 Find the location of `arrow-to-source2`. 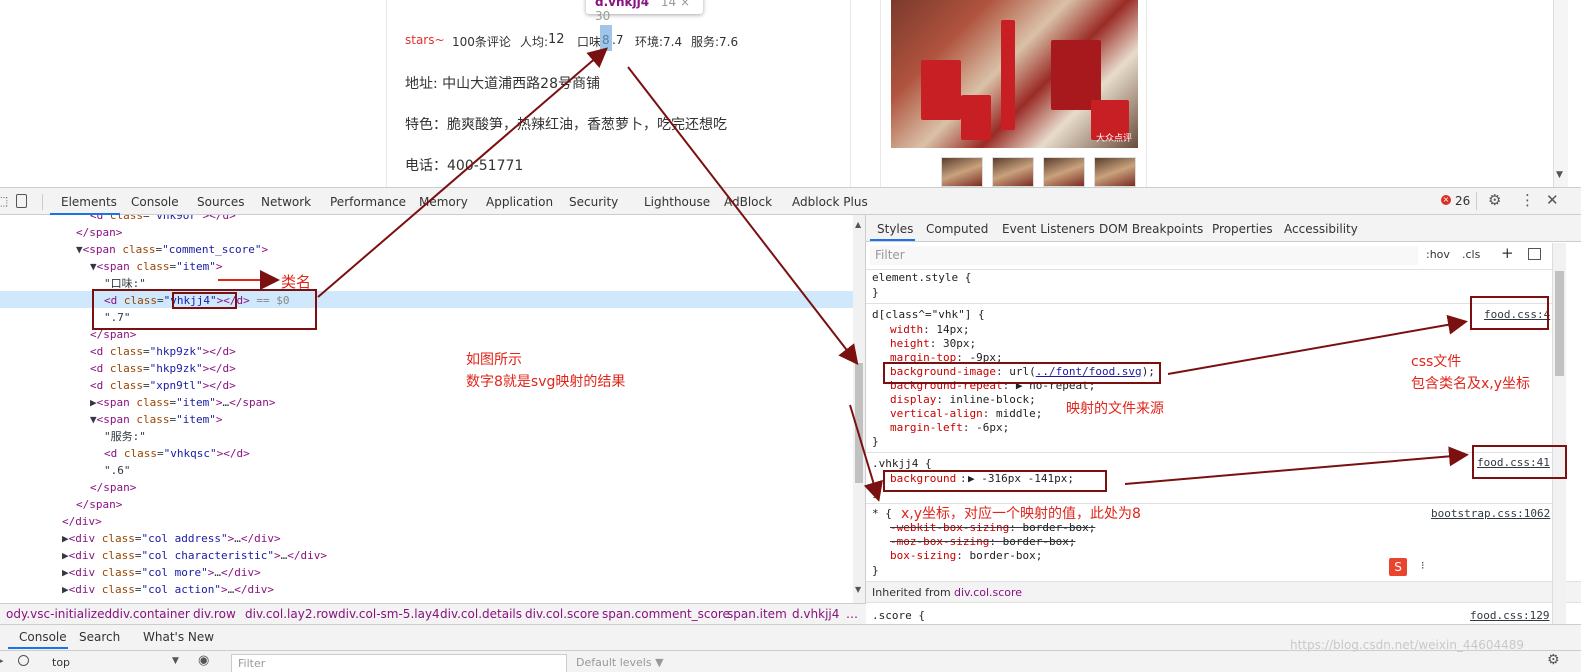

arrow-to-source2 is located at coordinates (1296, 465).